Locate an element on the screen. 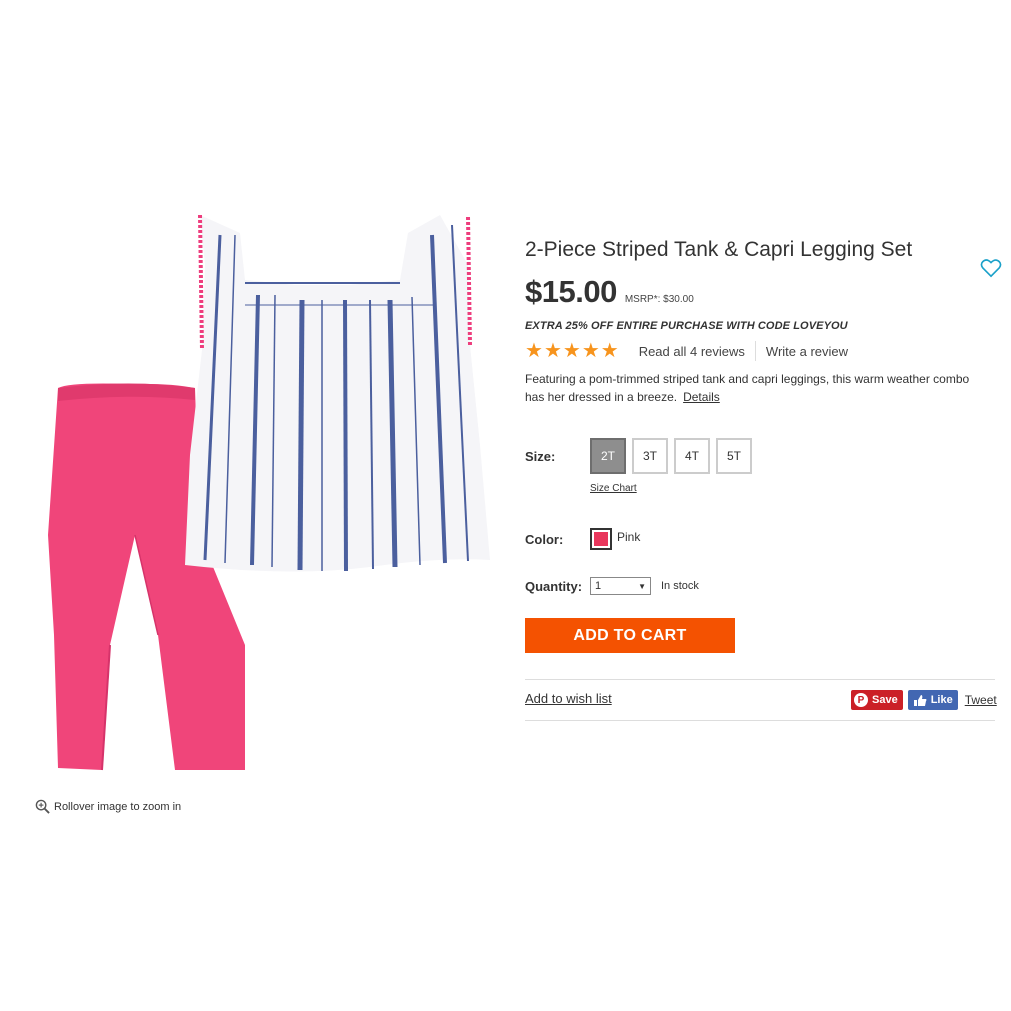  size-option-2t: 2T is located at coordinates (608, 456).